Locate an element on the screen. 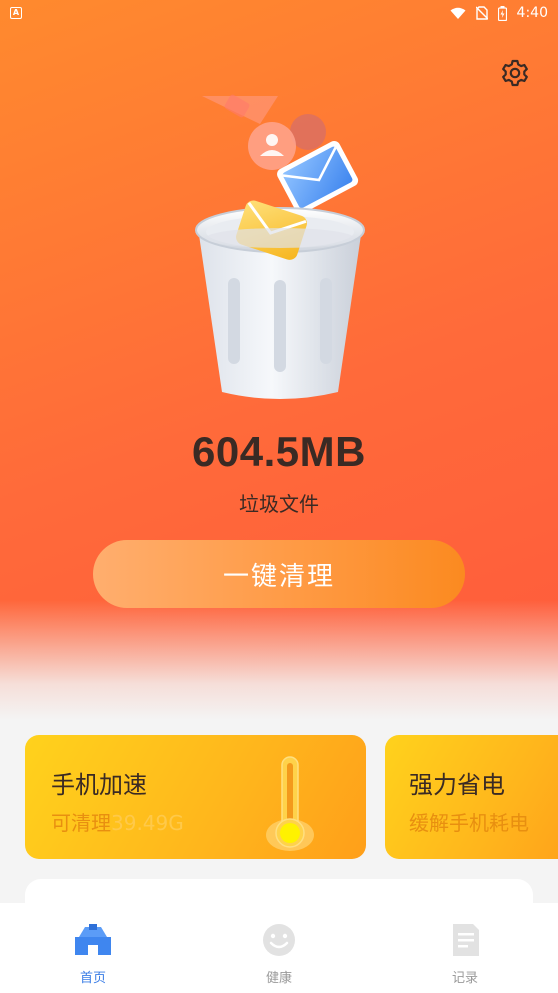  speedup-card-subtitle: 可清理39.49G is located at coordinates (117, 821).